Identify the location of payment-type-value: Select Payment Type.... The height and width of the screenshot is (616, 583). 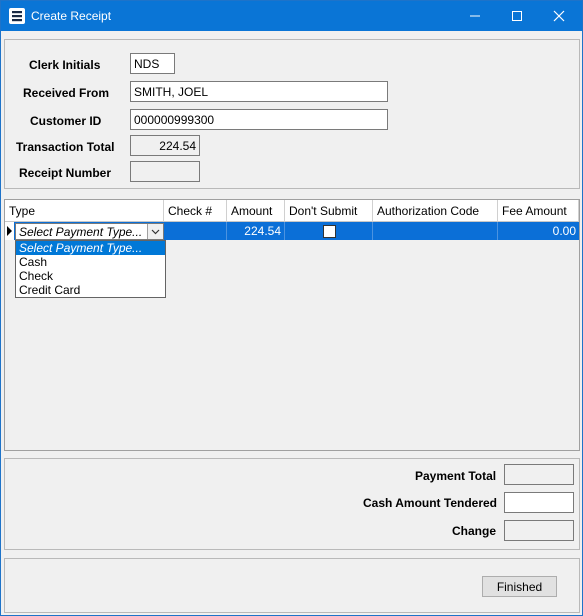
(81, 232).